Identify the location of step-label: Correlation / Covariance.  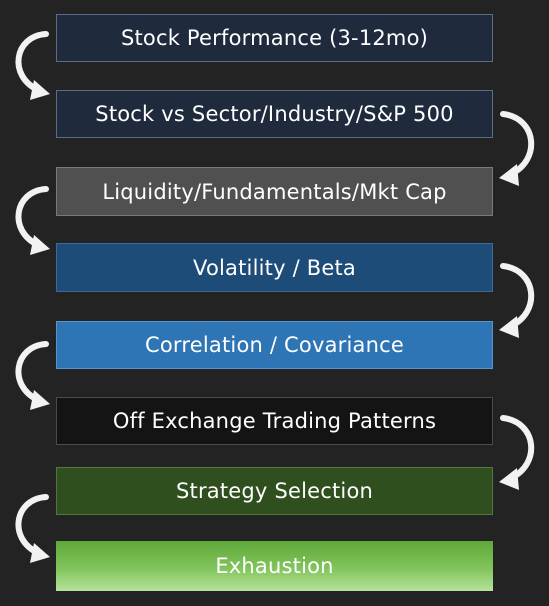
(274, 345).